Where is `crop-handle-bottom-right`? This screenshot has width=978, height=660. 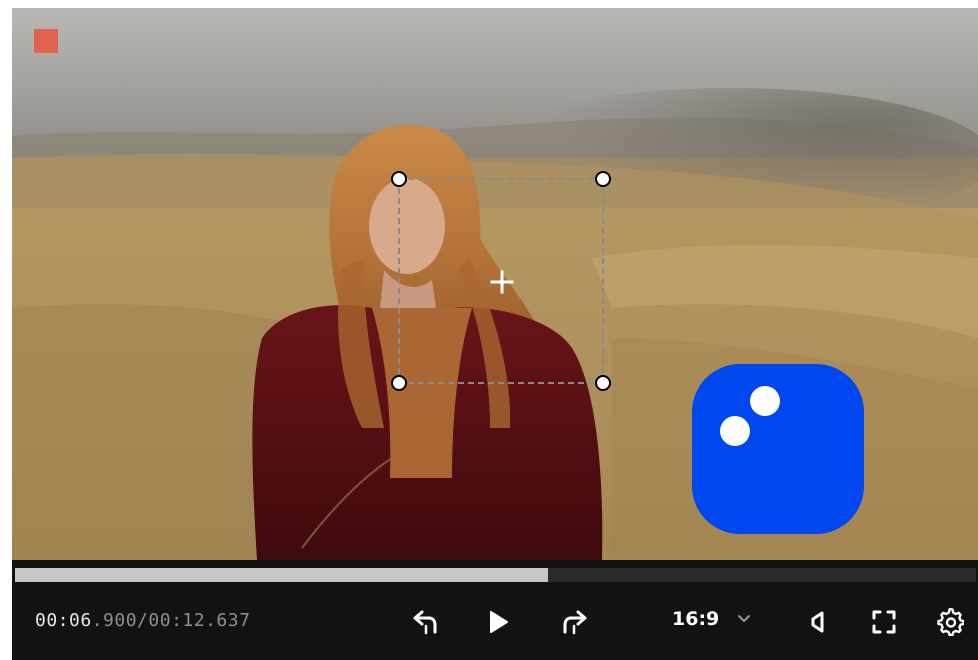
crop-handle-bottom-right is located at coordinates (603, 383).